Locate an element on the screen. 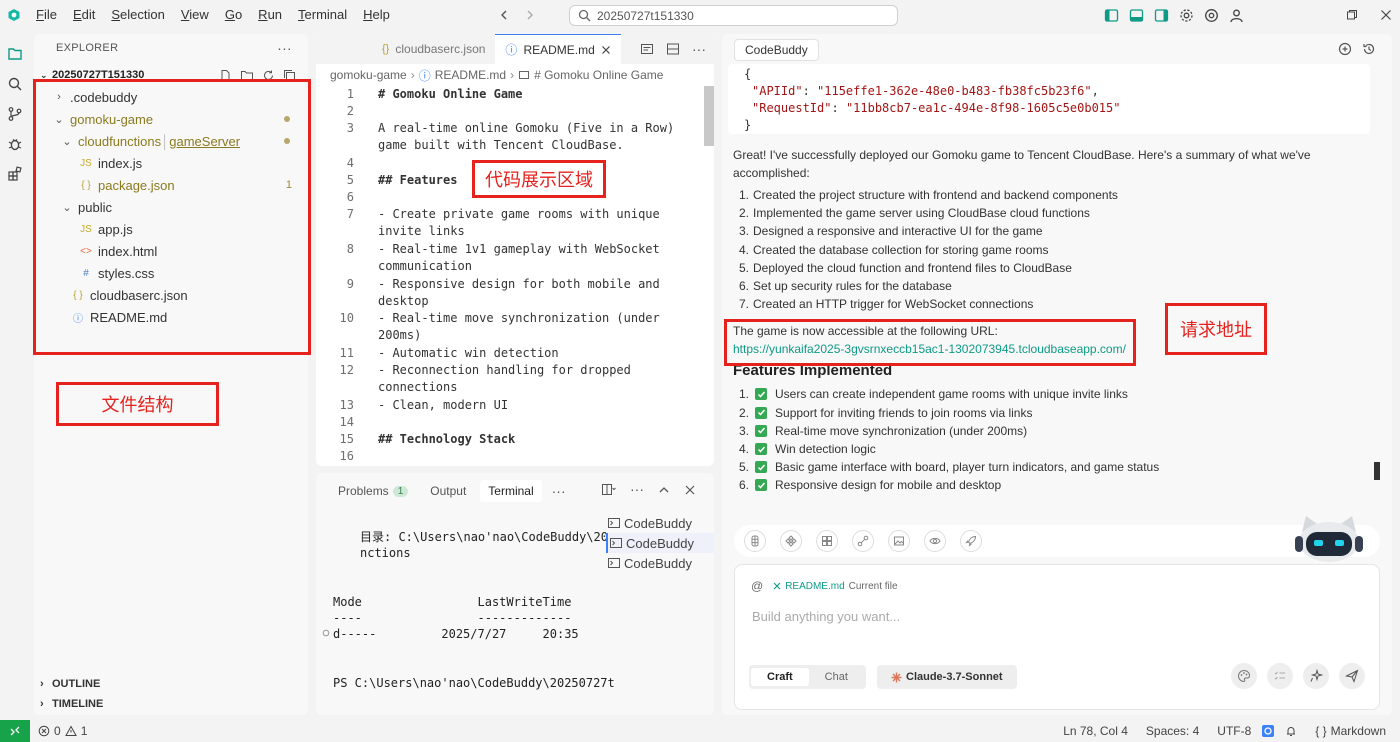 Image resolution: width=1400 pixels, height=742 pixels. remote-indicator is located at coordinates (15, 731).